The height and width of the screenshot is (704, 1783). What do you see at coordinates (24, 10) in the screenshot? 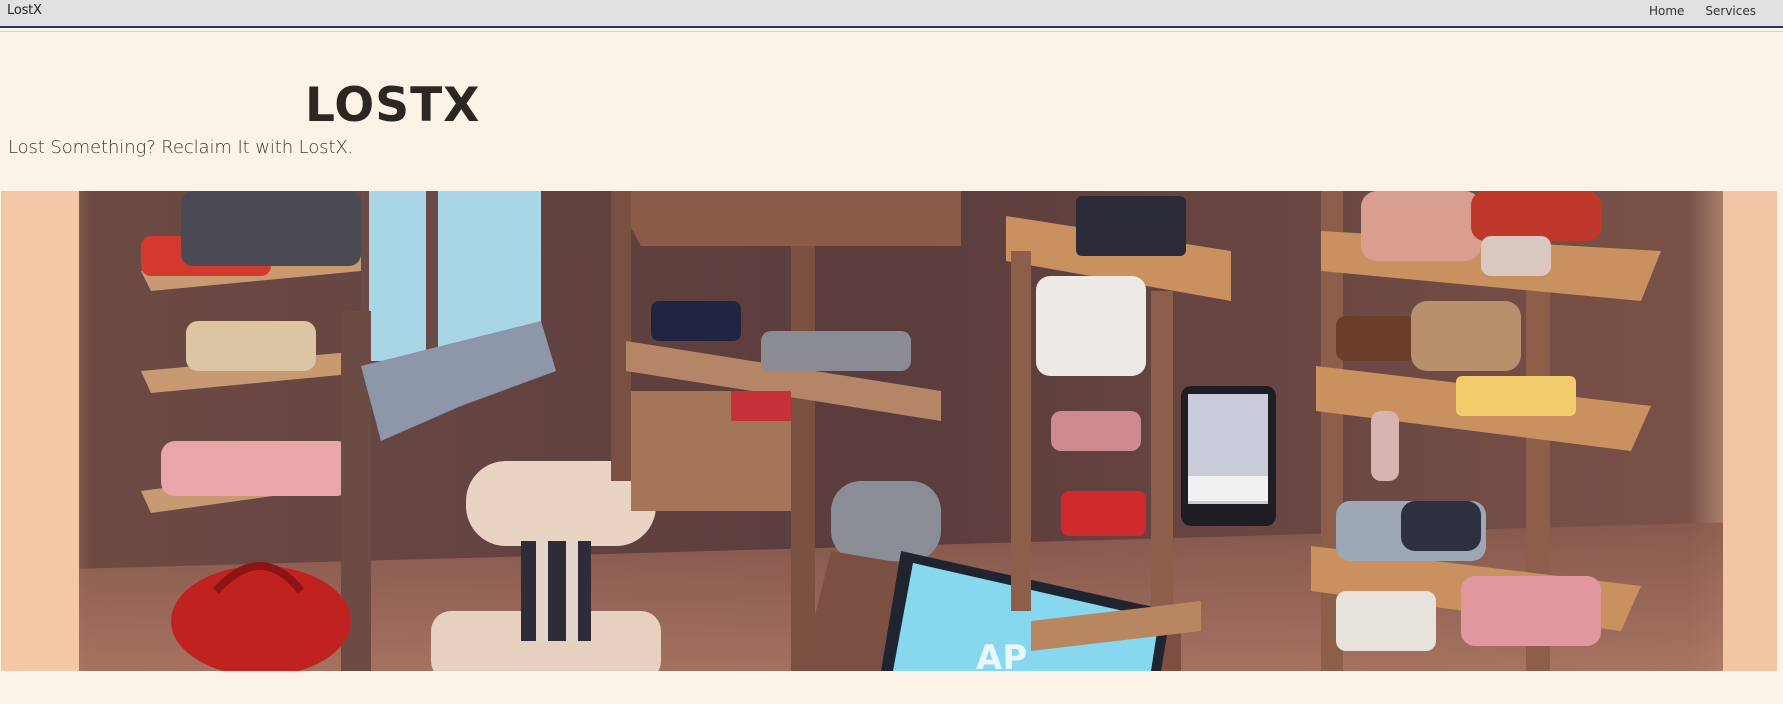
I see `brand-link: LostX` at bounding box center [24, 10].